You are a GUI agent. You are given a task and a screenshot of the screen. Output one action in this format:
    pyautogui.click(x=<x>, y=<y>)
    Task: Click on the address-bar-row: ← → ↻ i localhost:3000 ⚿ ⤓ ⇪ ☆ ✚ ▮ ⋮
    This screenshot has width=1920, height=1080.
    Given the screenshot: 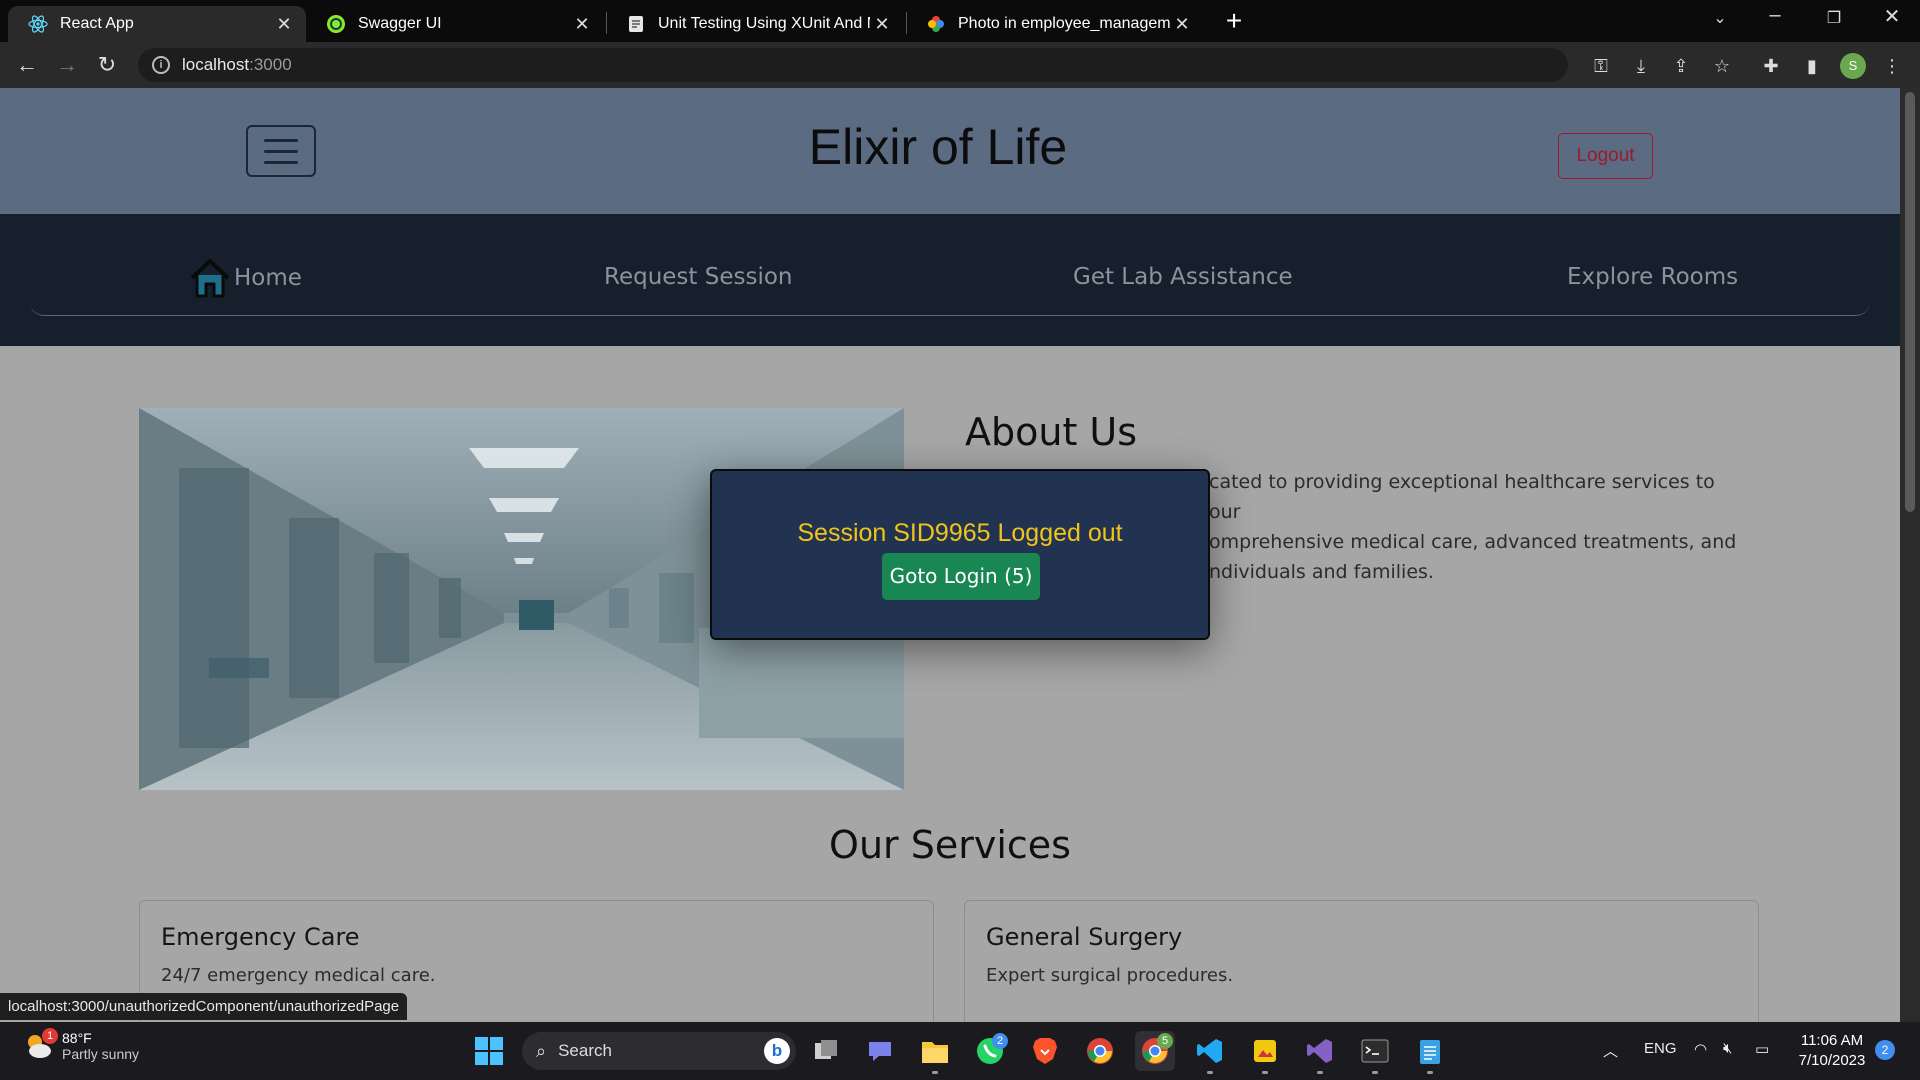 What is the action you would take?
    pyautogui.click(x=960, y=65)
    